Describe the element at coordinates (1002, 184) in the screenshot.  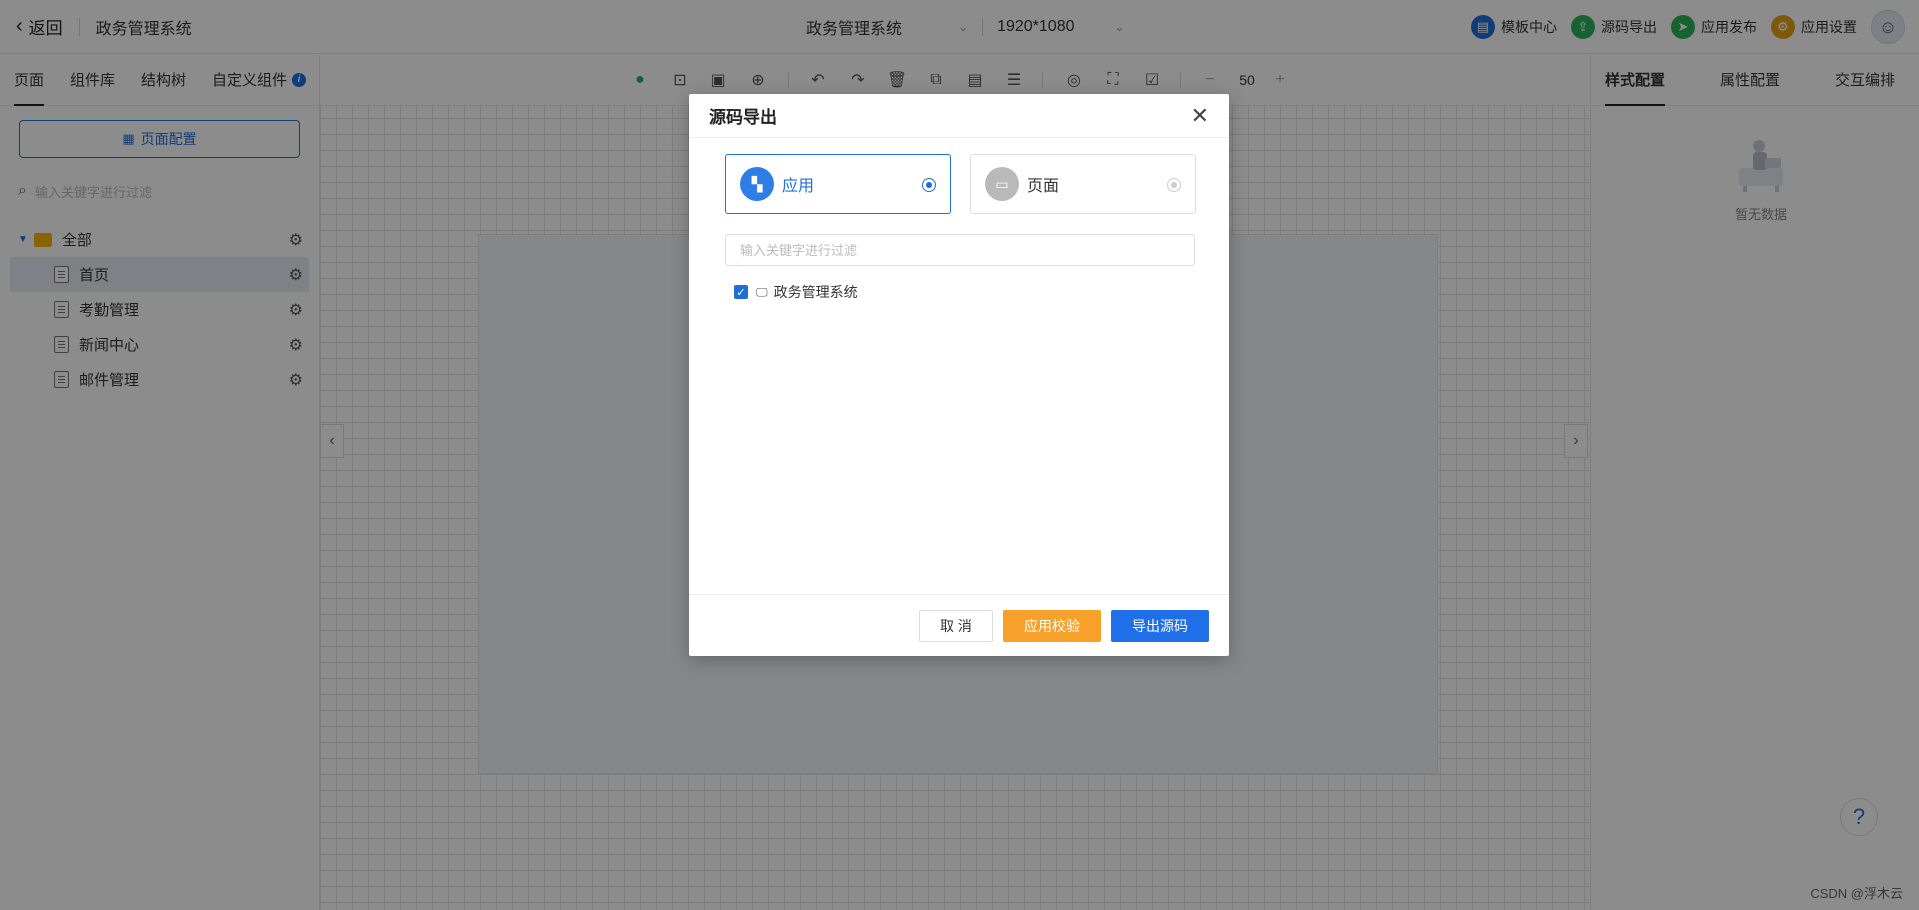
I see `page-icon: ▭` at that location.